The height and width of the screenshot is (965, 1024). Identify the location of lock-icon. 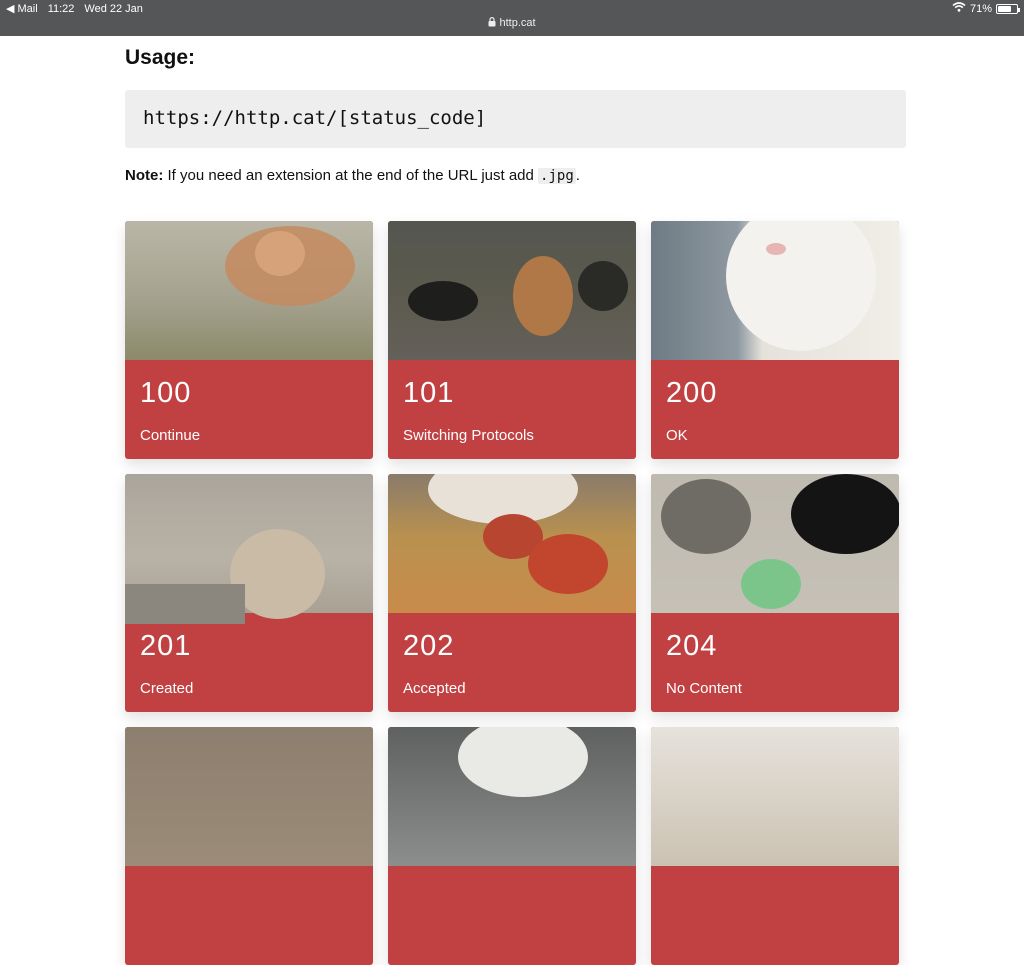
(493, 23).